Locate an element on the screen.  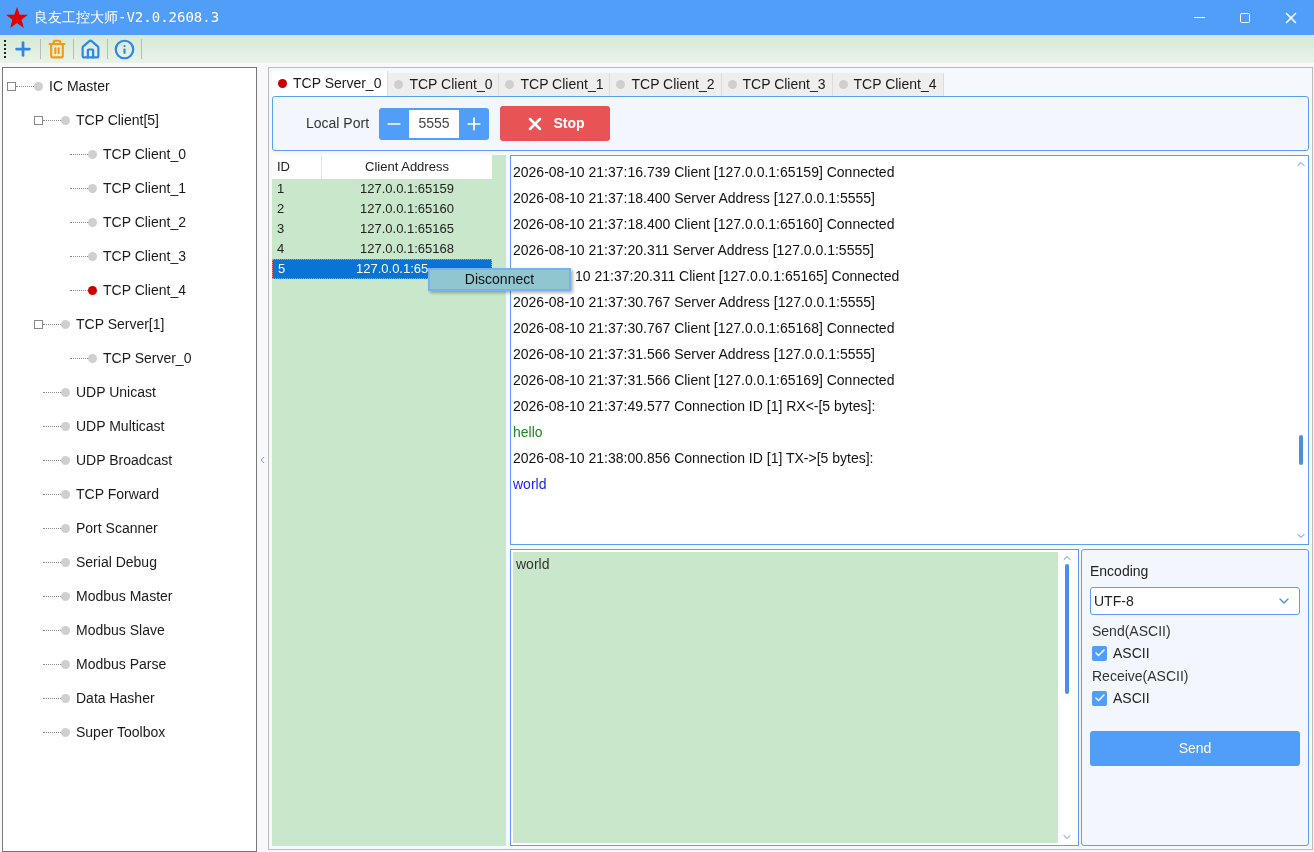
table-row: 2 127.0.0.1:65160 is located at coordinates (382, 209).